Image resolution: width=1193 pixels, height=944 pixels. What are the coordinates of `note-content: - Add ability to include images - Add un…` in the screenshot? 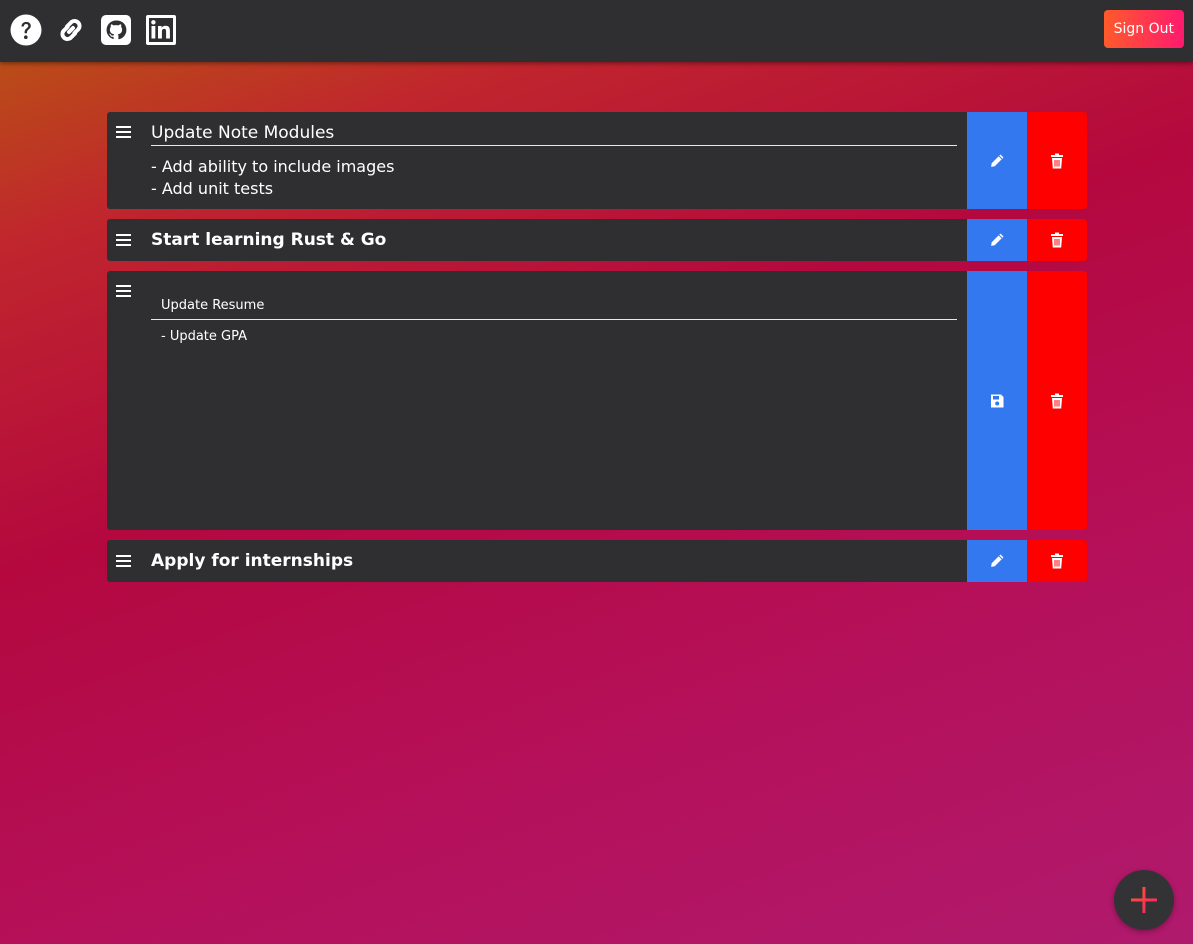 It's located at (273, 177).